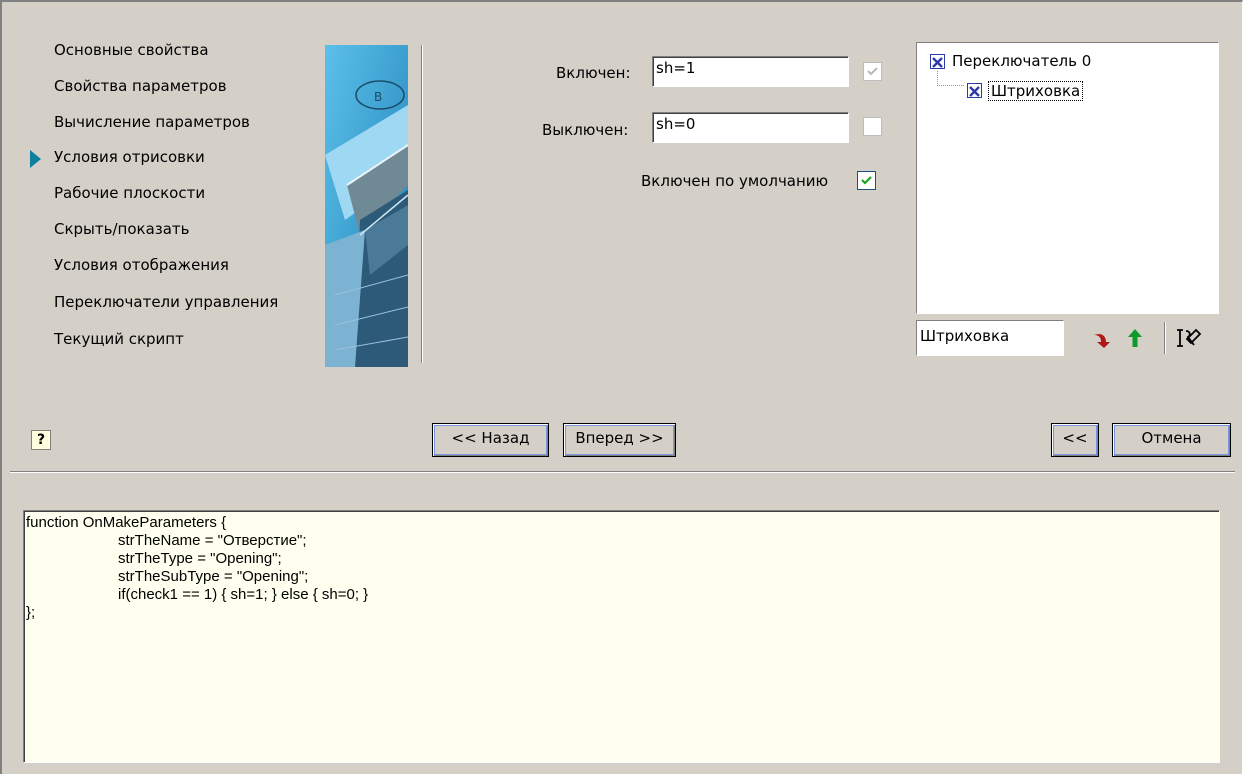 This screenshot has height=774, width=1243. What do you see at coordinates (872, 126) in the screenshot?
I see `off-checkbox` at bounding box center [872, 126].